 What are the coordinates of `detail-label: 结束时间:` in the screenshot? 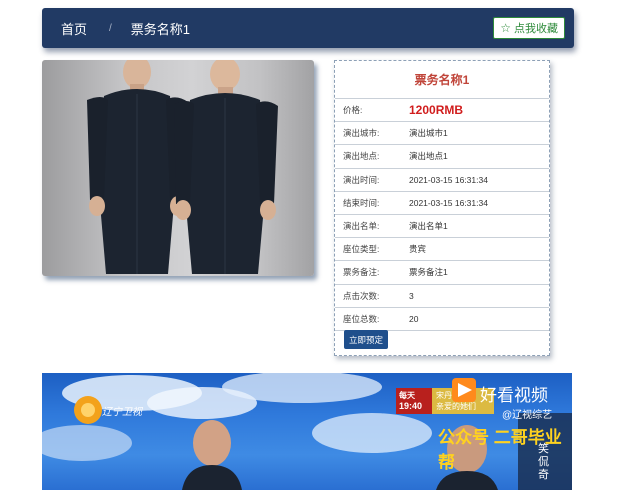 It's located at (361, 202).